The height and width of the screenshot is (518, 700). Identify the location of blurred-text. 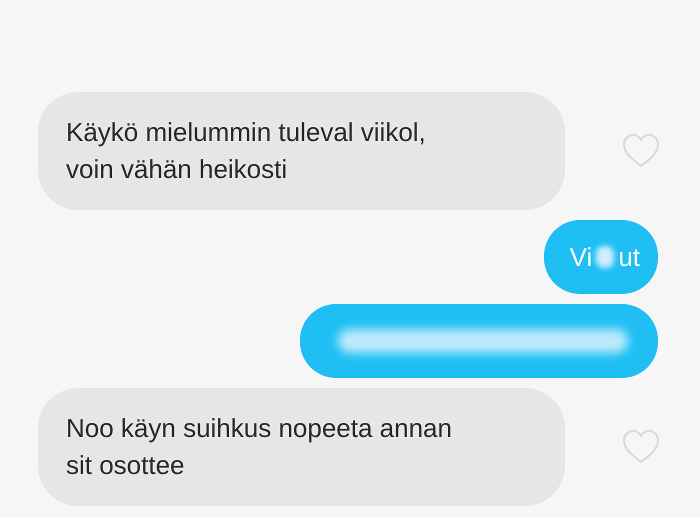
(605, 257).